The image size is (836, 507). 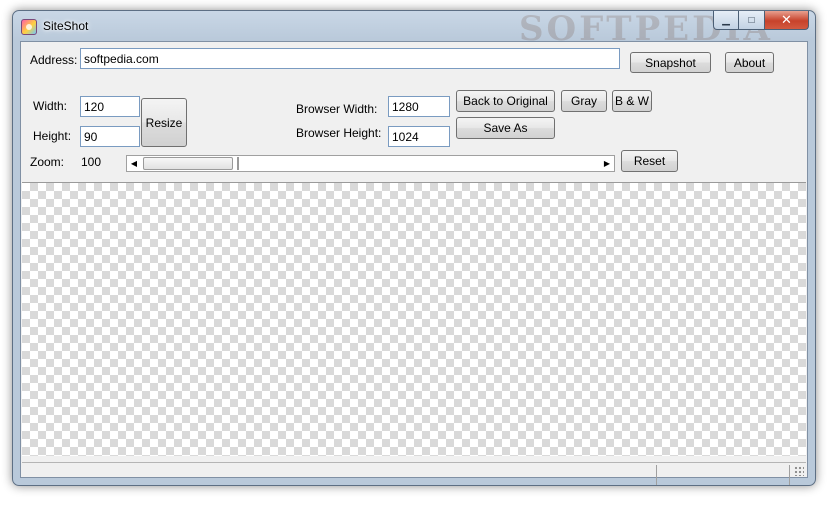 What do you see at coordinates (419, 136) in the screenshot?
I see `browser-height-input: 1024` at bounding box center [419, 136].